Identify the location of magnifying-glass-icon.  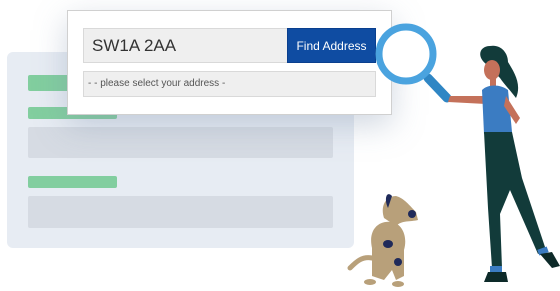
(413, 63).